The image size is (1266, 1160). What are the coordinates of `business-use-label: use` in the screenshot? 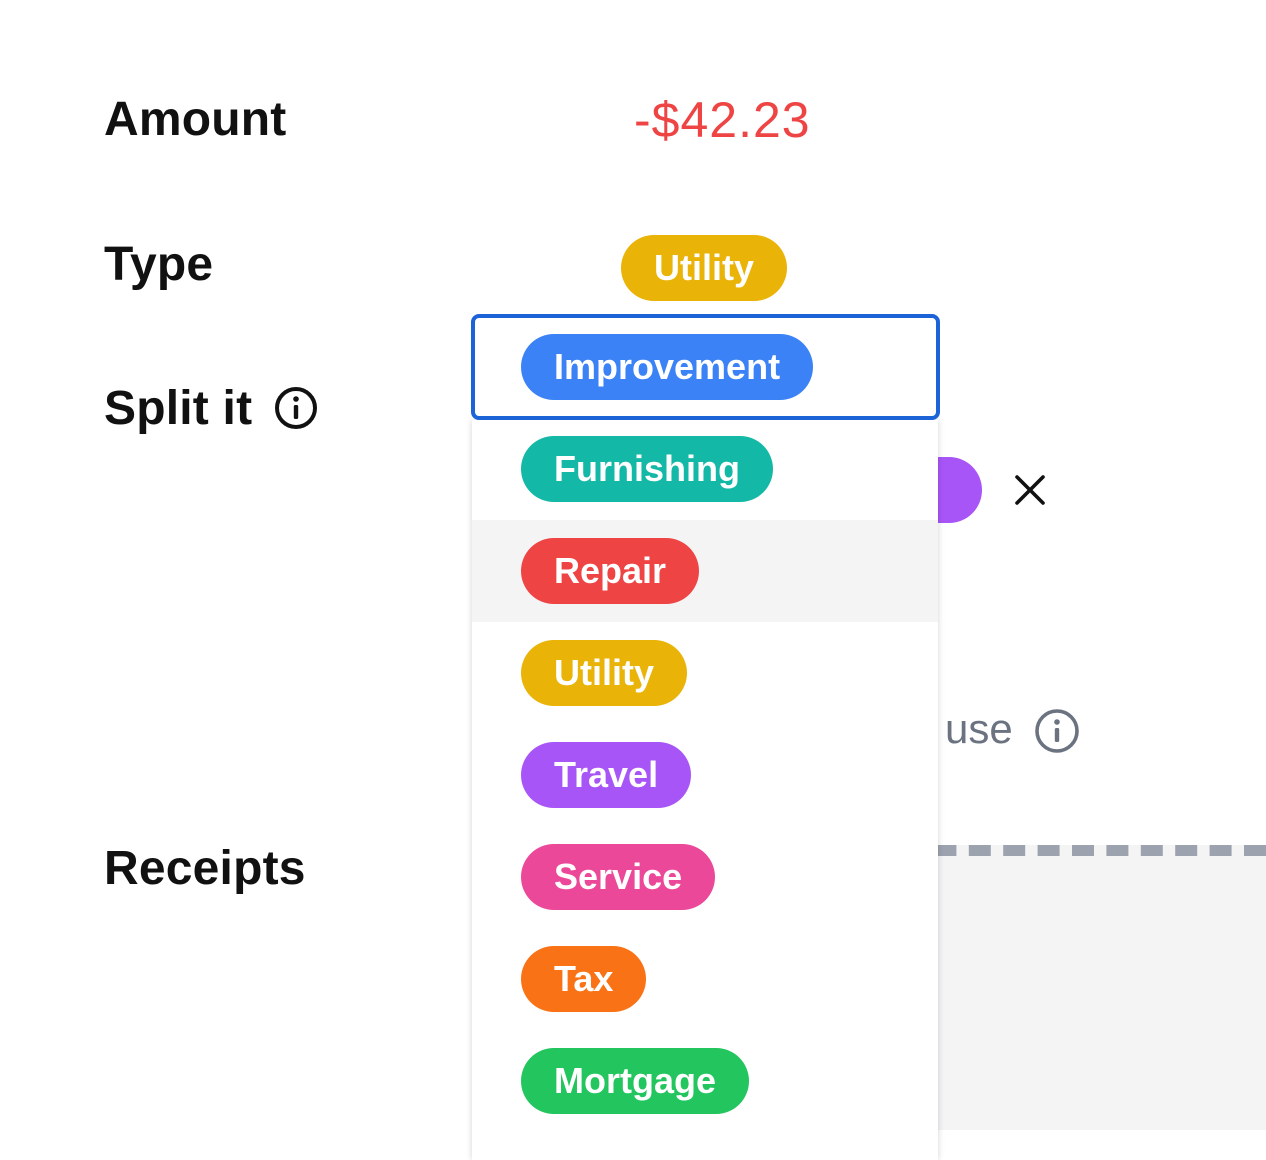 It's located at (979, 728).